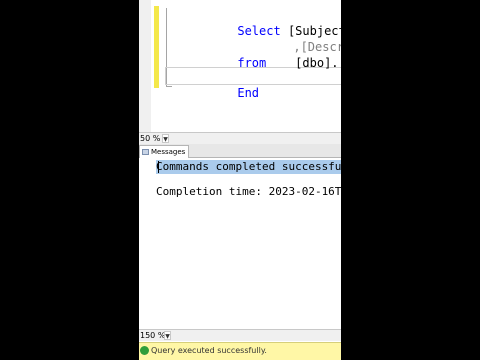  I want to click on outline-end-tick, so click(169, 86).